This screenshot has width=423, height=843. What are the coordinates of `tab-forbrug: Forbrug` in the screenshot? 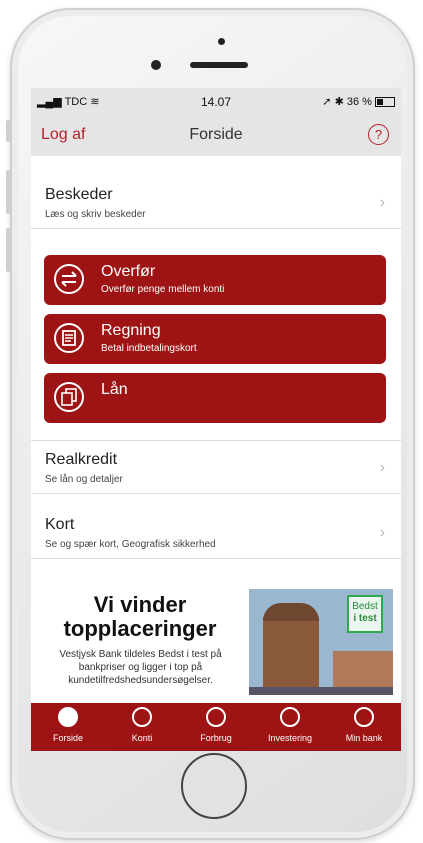 It's located at (216, 725).